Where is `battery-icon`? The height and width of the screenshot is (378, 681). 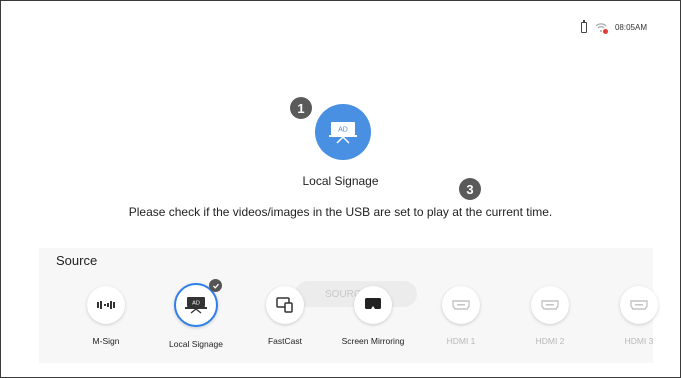 battery-icon is located at coordinates (583, 26).